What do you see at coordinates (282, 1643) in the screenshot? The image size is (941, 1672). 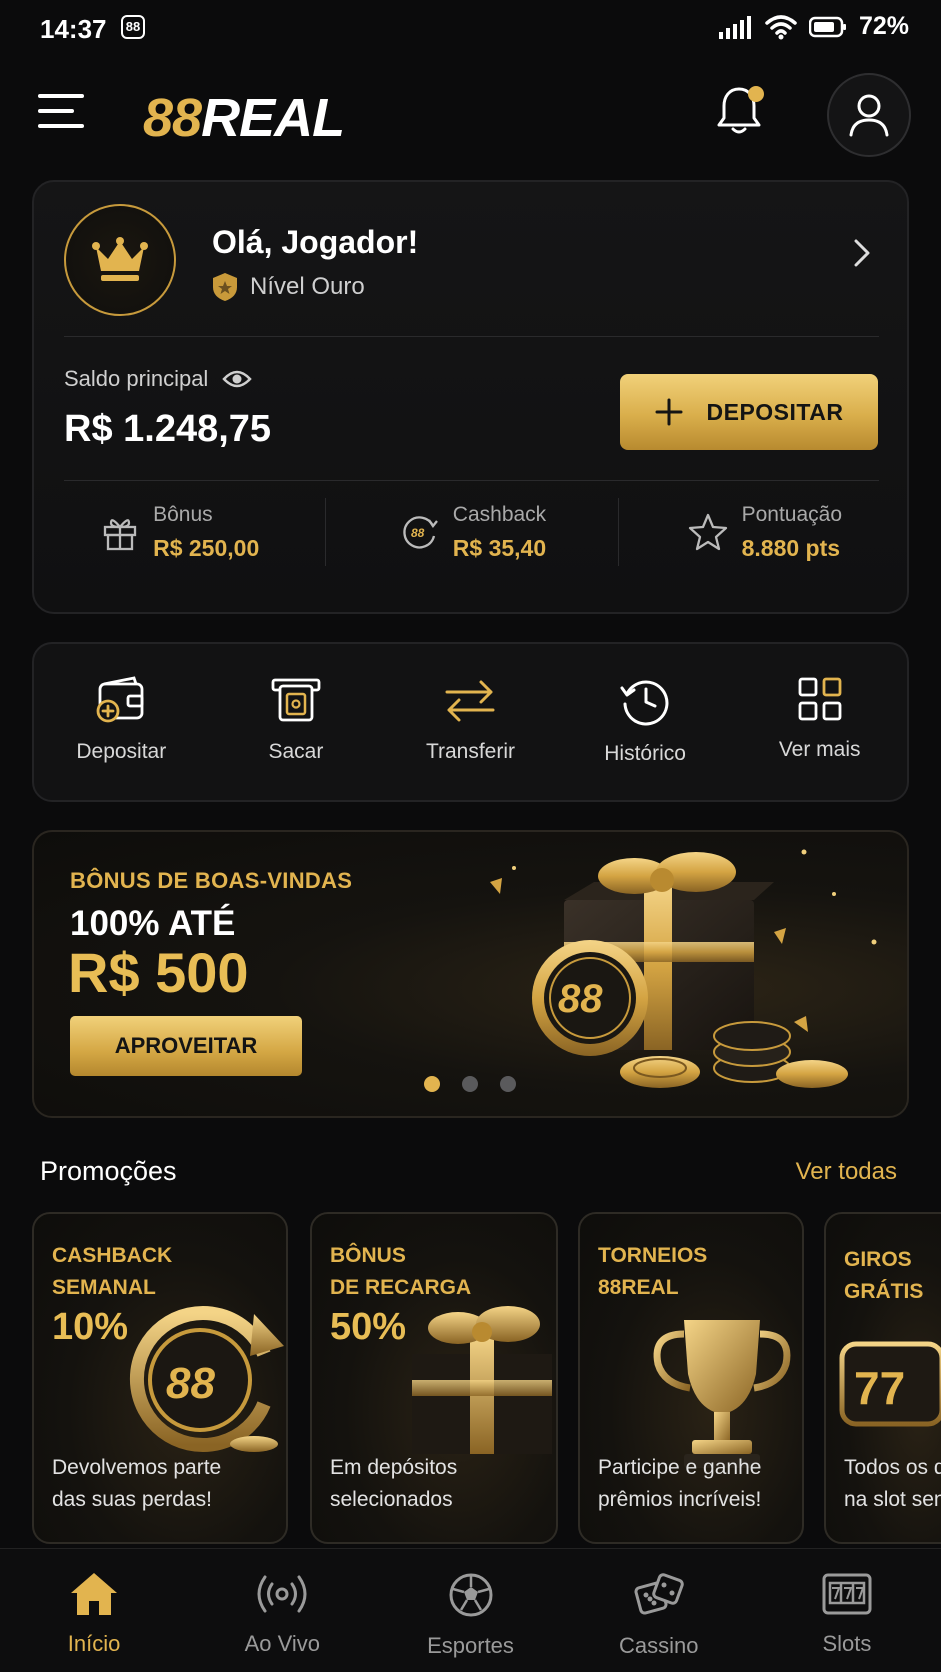 I see `nav-label: Ao Vivo` at bounding box center [282, 1643].